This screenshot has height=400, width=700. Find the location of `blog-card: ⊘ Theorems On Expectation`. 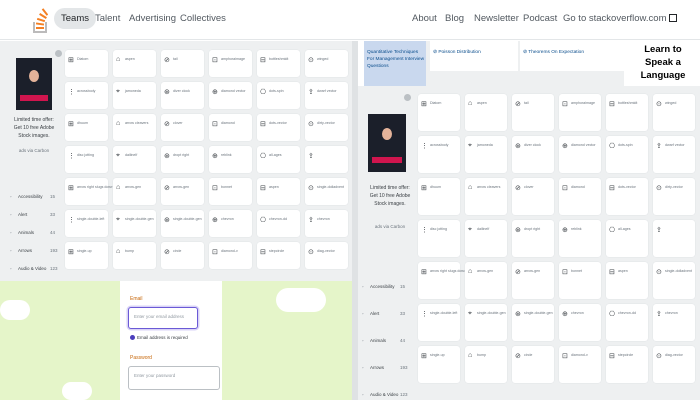

blog-card: ⊘ Theorems On Expectation is located at coordinates (572, 56).